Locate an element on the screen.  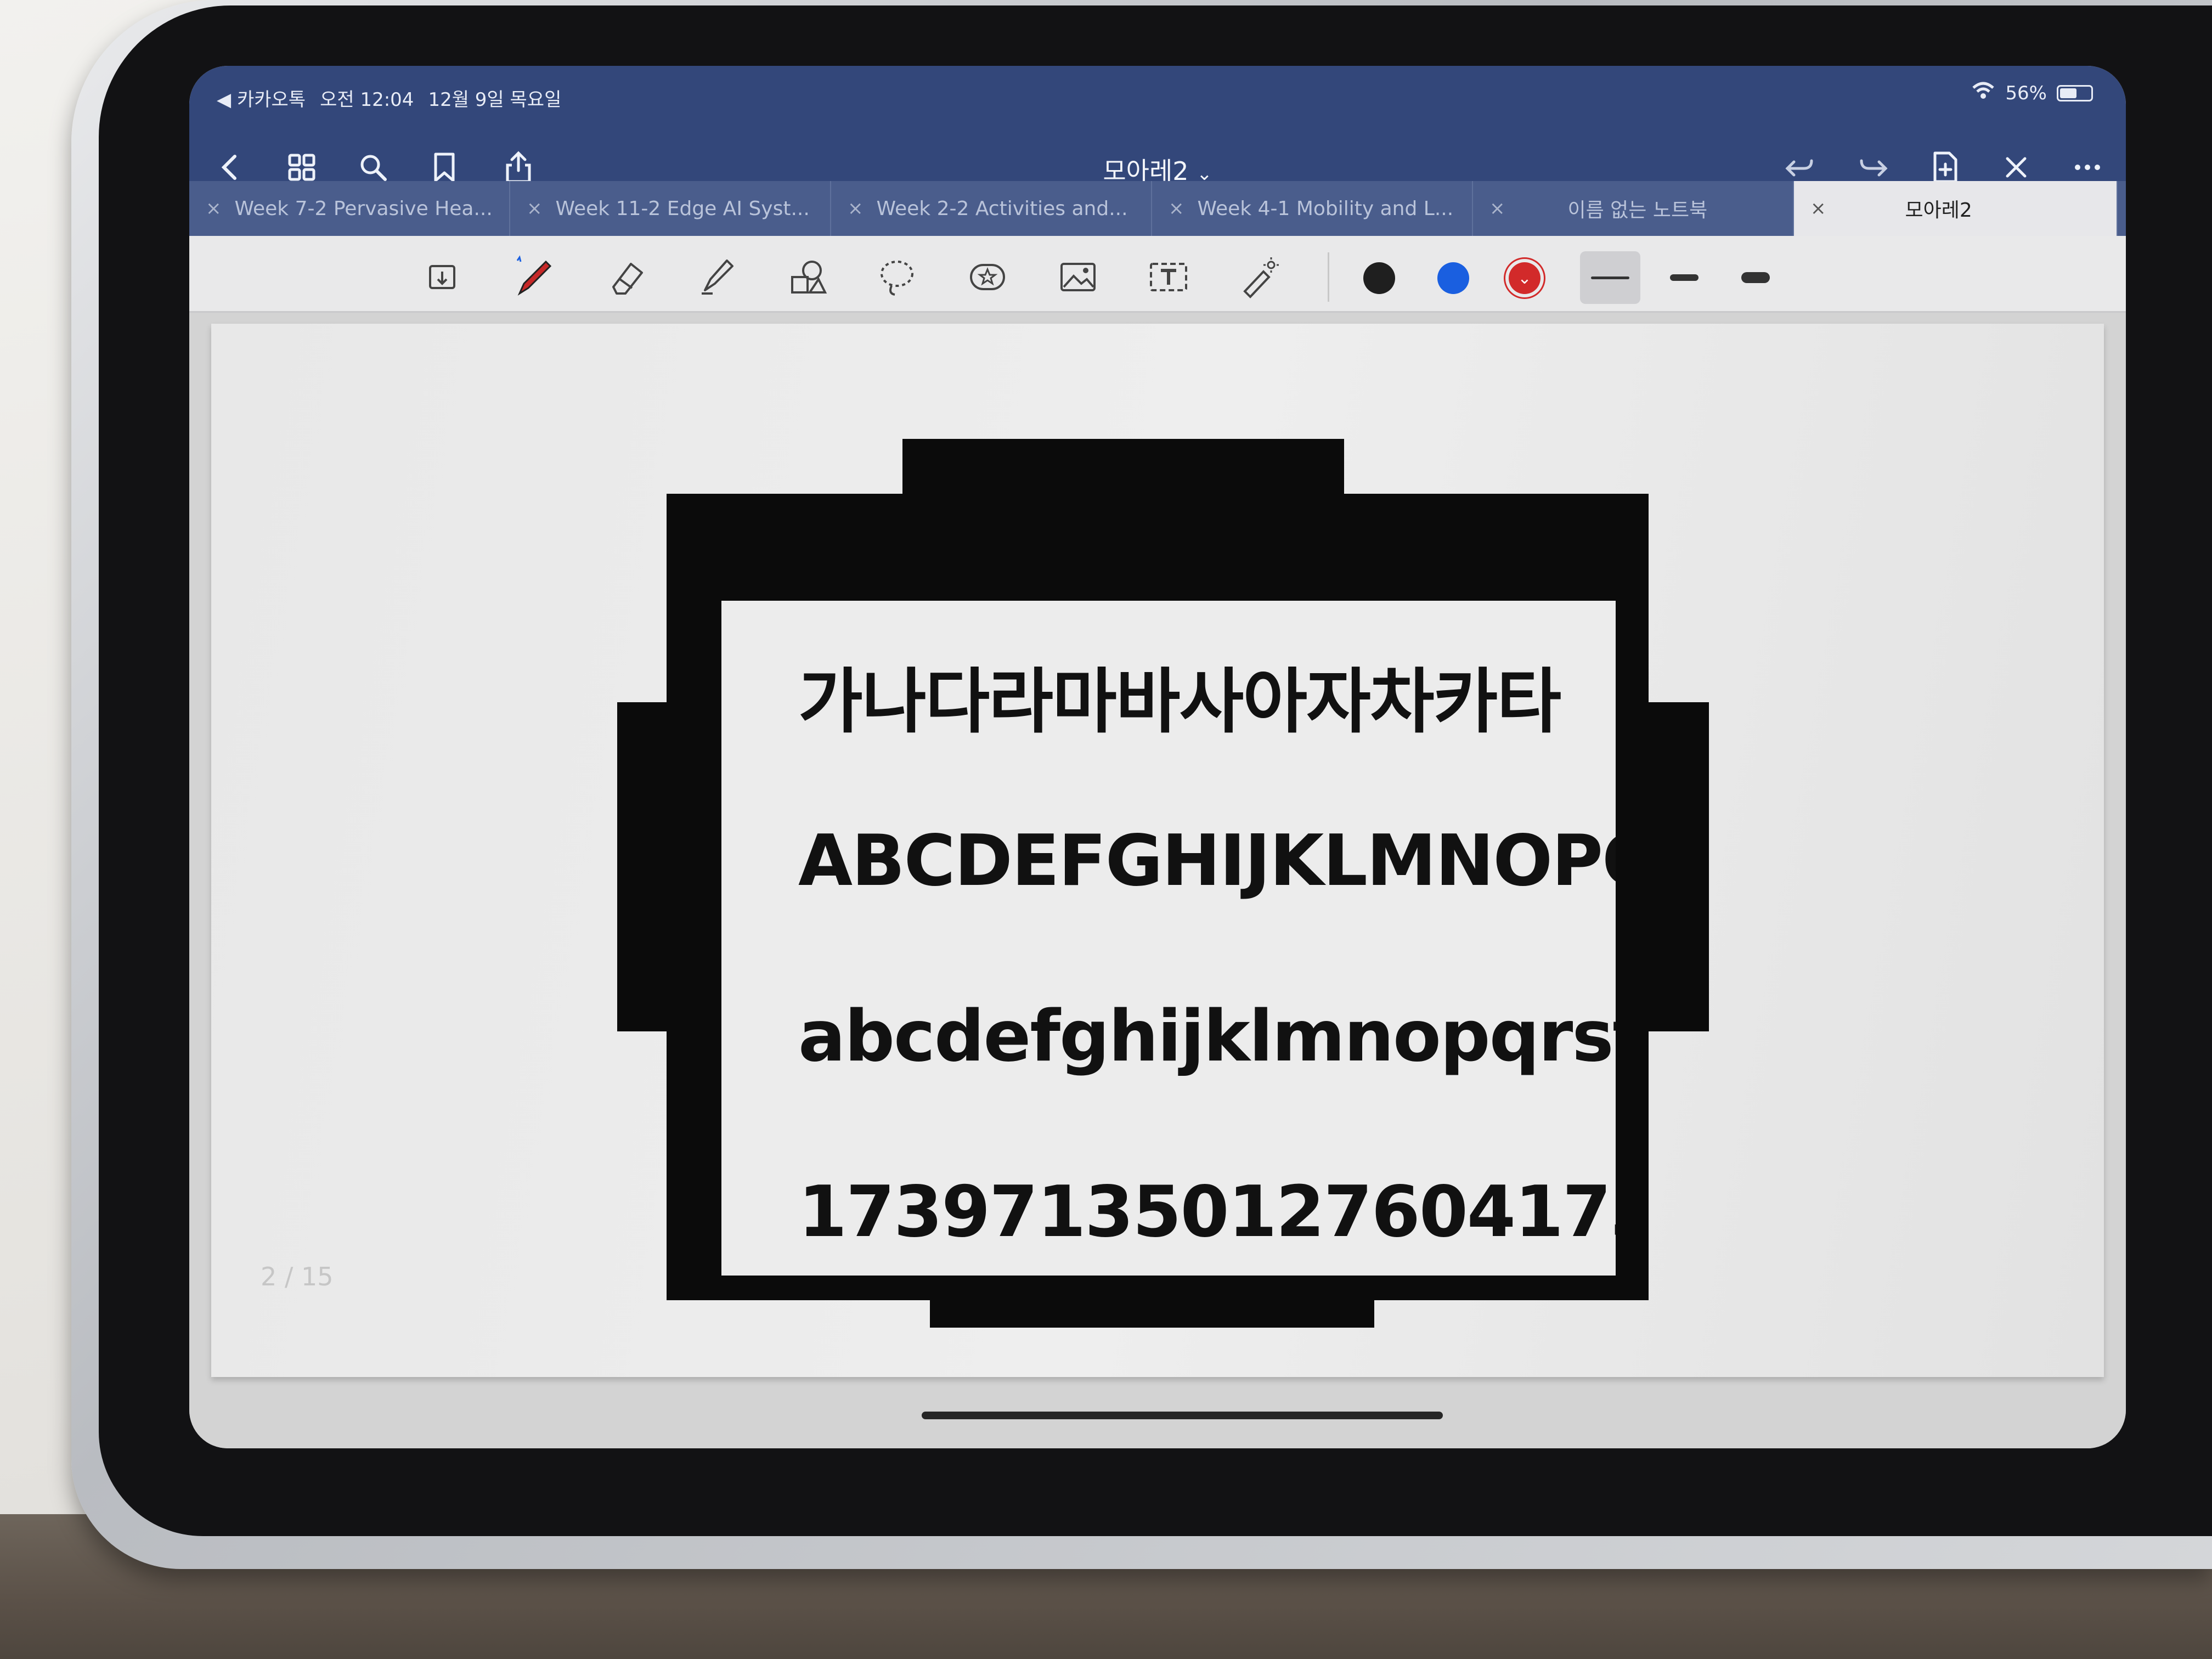
eraser-icon is located at coordinates (625, 277).